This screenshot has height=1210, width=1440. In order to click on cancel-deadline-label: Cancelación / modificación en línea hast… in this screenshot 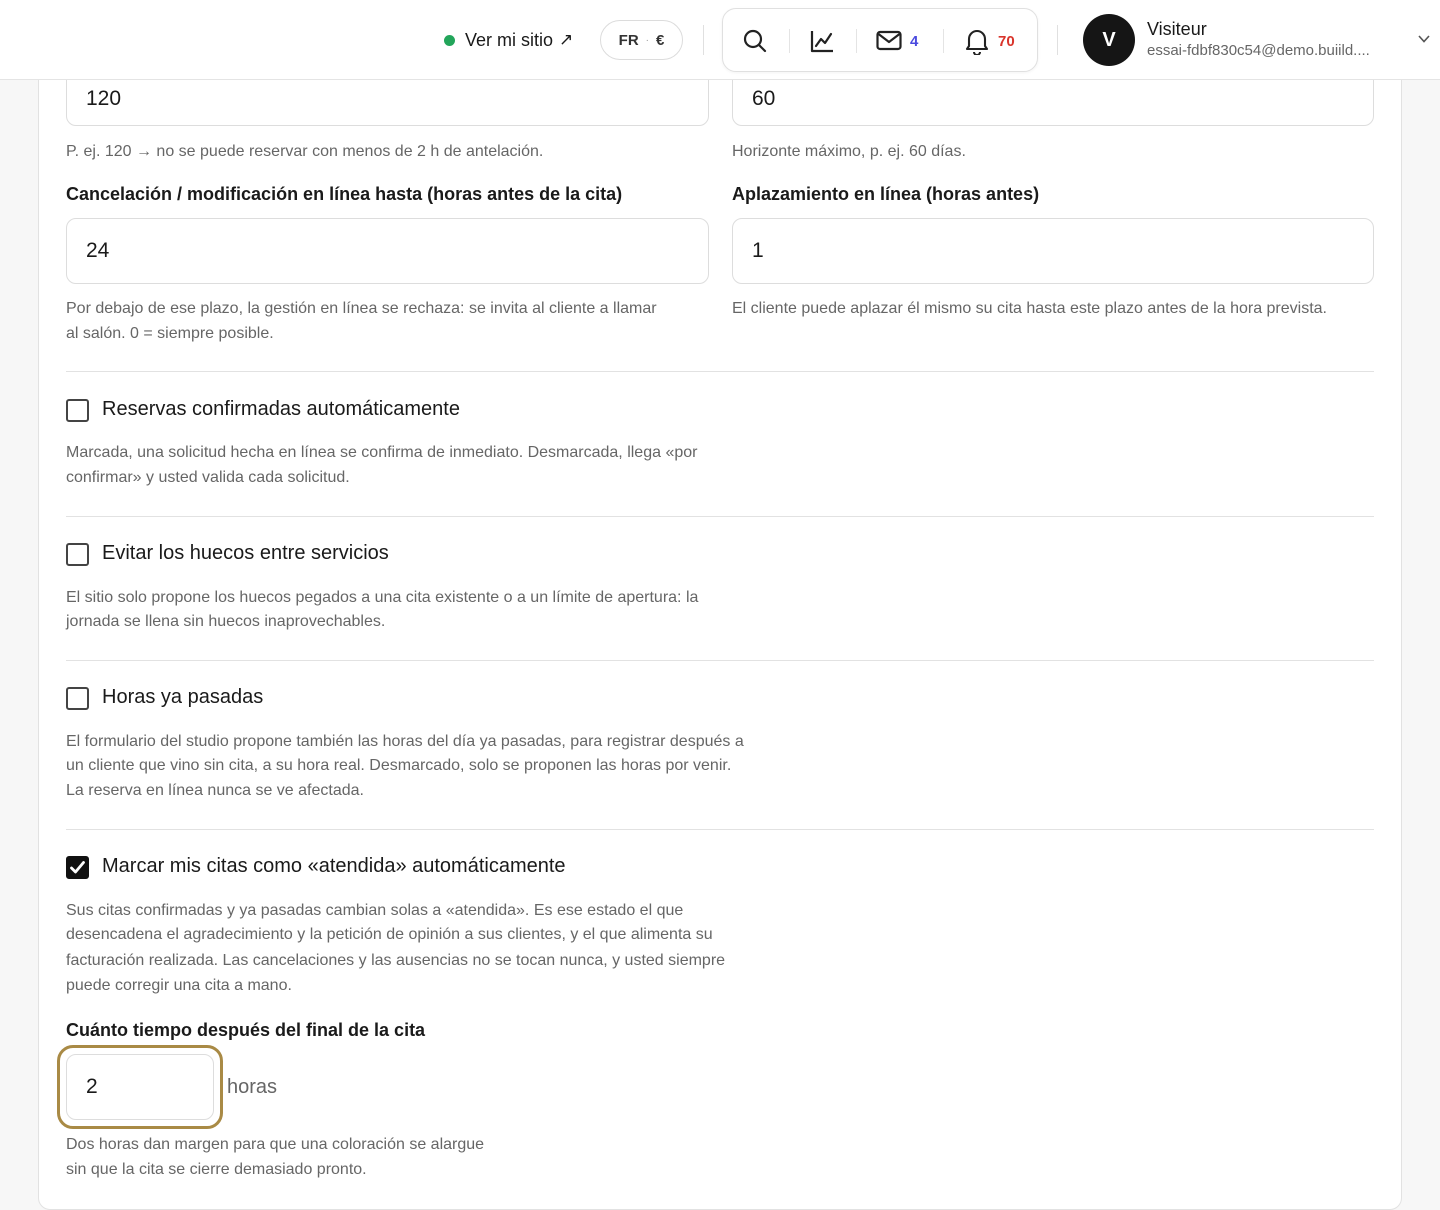, I will do `click(344, 194)`.